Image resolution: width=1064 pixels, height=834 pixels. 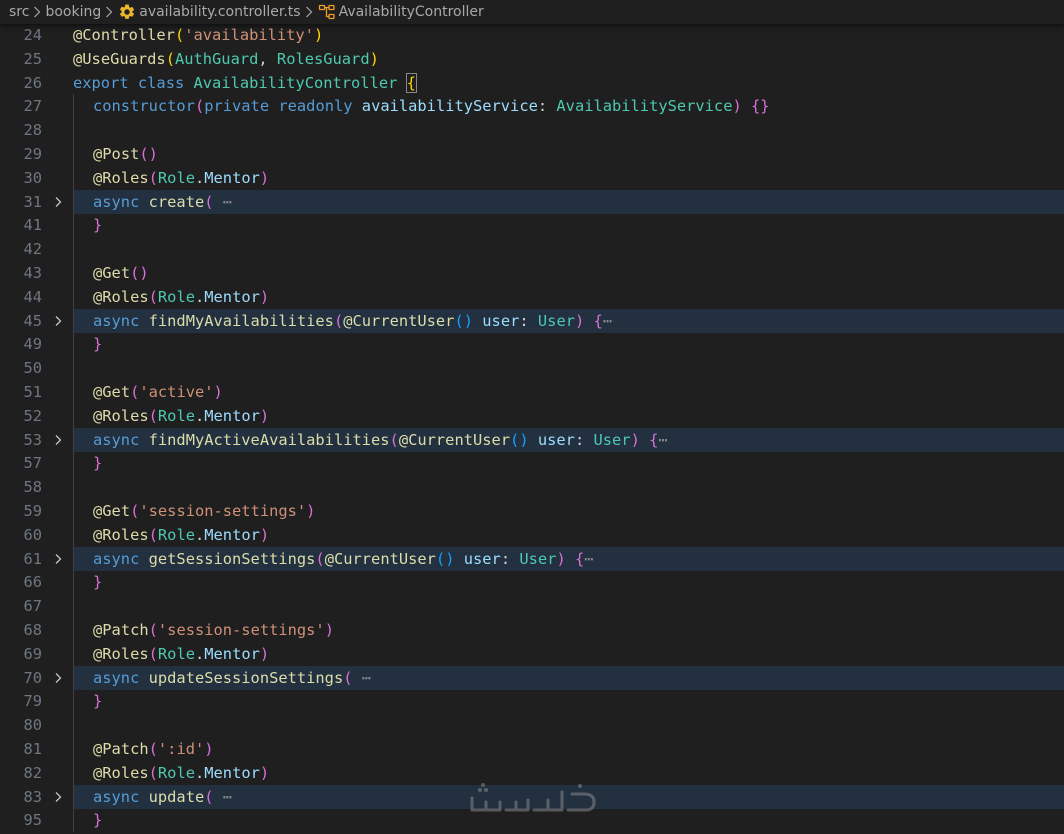 What do you see at coordinates (101, 82) in the screenshot?
I see `code-token: export` at bounding box center [101, 82].